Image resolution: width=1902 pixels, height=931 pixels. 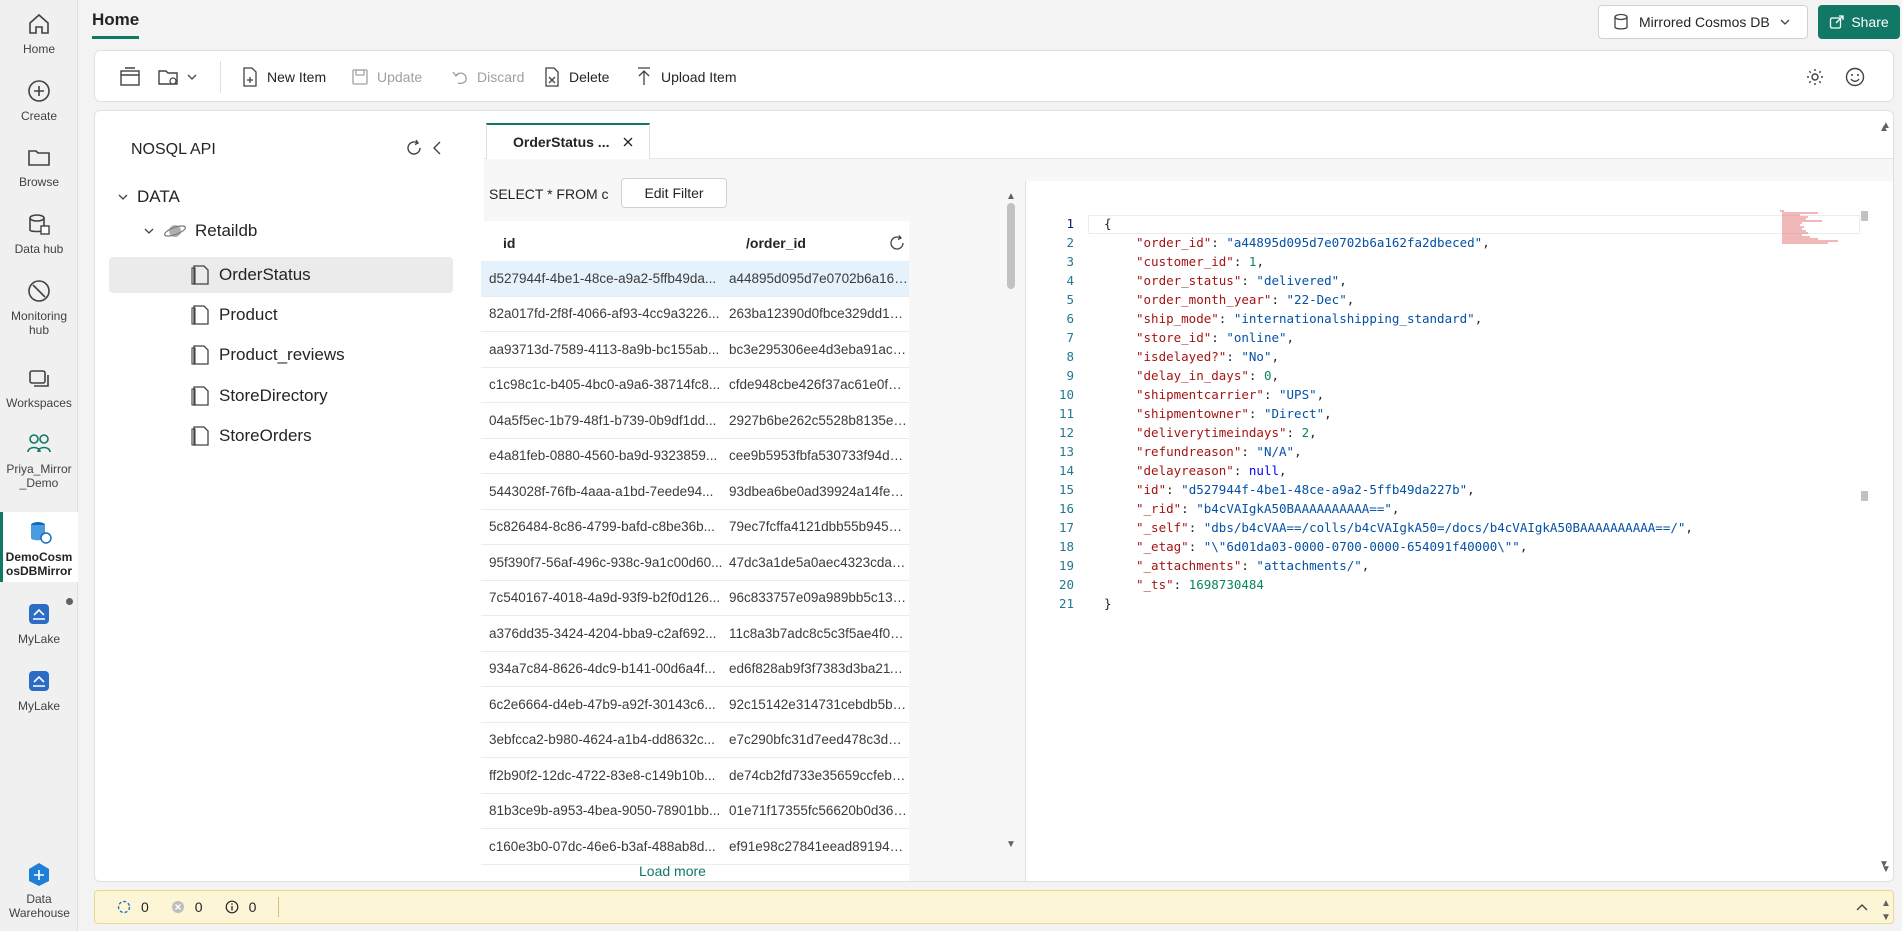 What do you see at coordinates (39, 460) in the screenshot?
I see `rail-item-priya-mirror-demo: Priya_Mirror _Demo` at bounding box center [39, 460].